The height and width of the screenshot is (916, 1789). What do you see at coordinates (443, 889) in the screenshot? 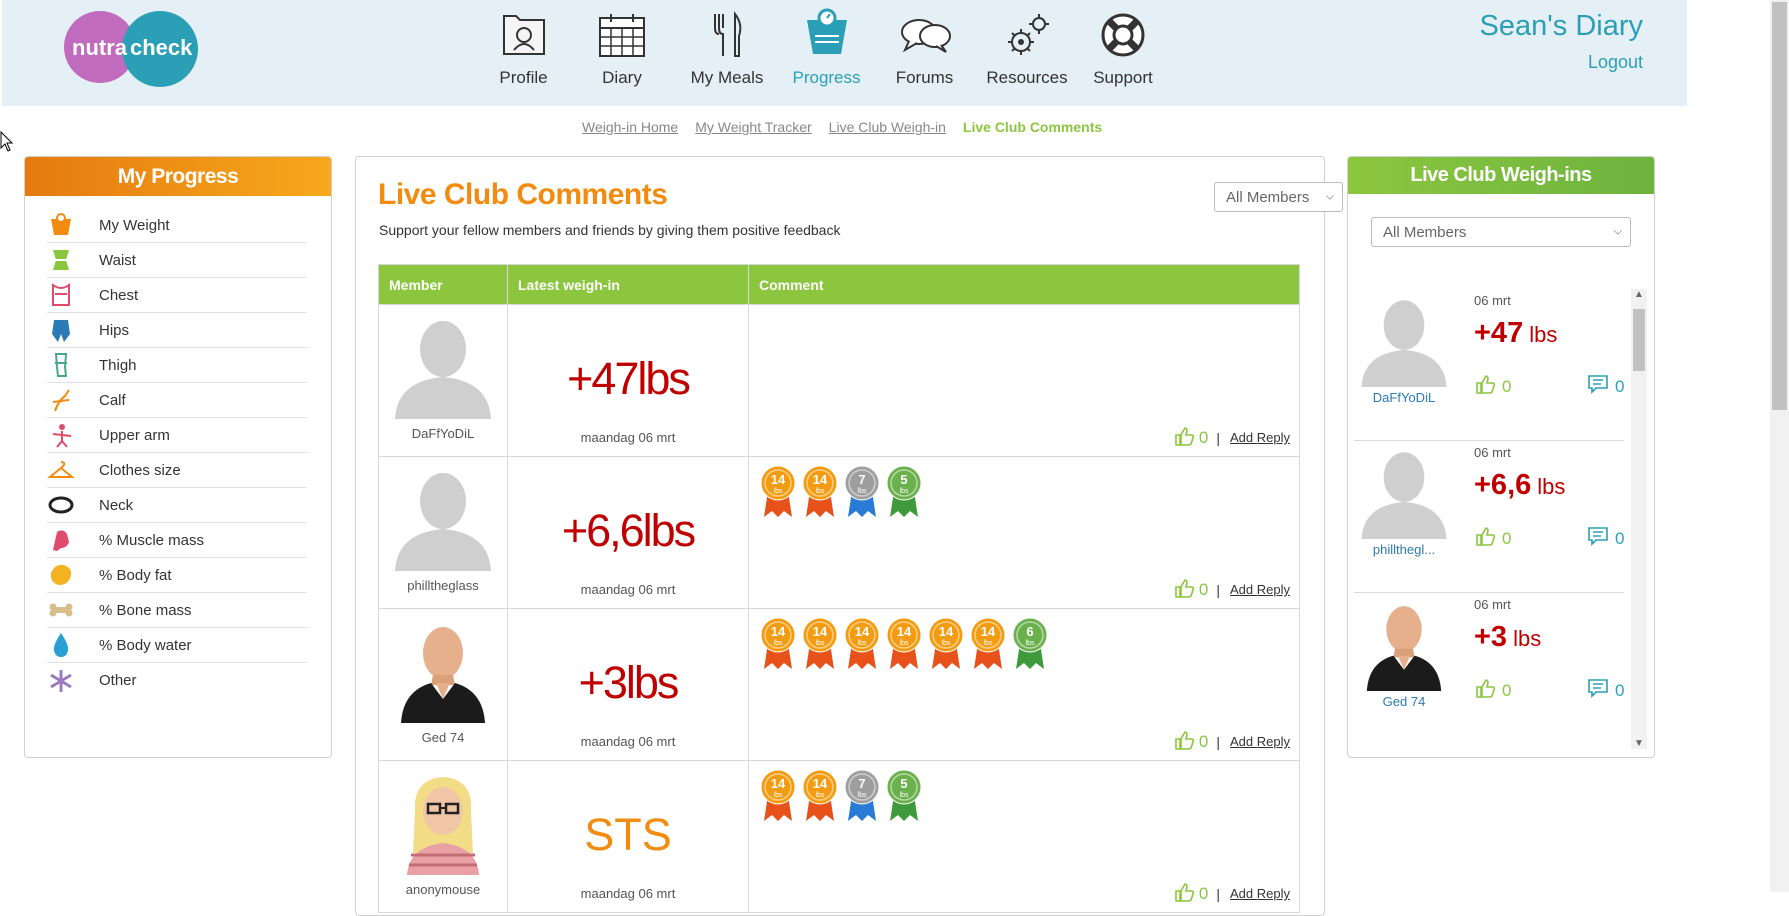
I see `member-name: anonymouse` at bounding box center [443, 889].